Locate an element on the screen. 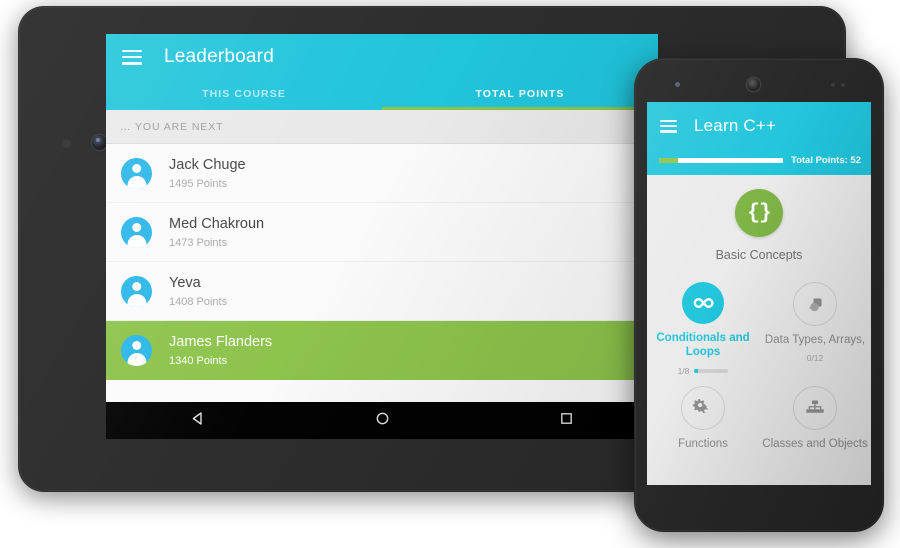 The height and width of the screenshot is (548, 900). course-modules-body: {} Basic Concepts Conditionals and Loops is located at coordinates (759, 330).